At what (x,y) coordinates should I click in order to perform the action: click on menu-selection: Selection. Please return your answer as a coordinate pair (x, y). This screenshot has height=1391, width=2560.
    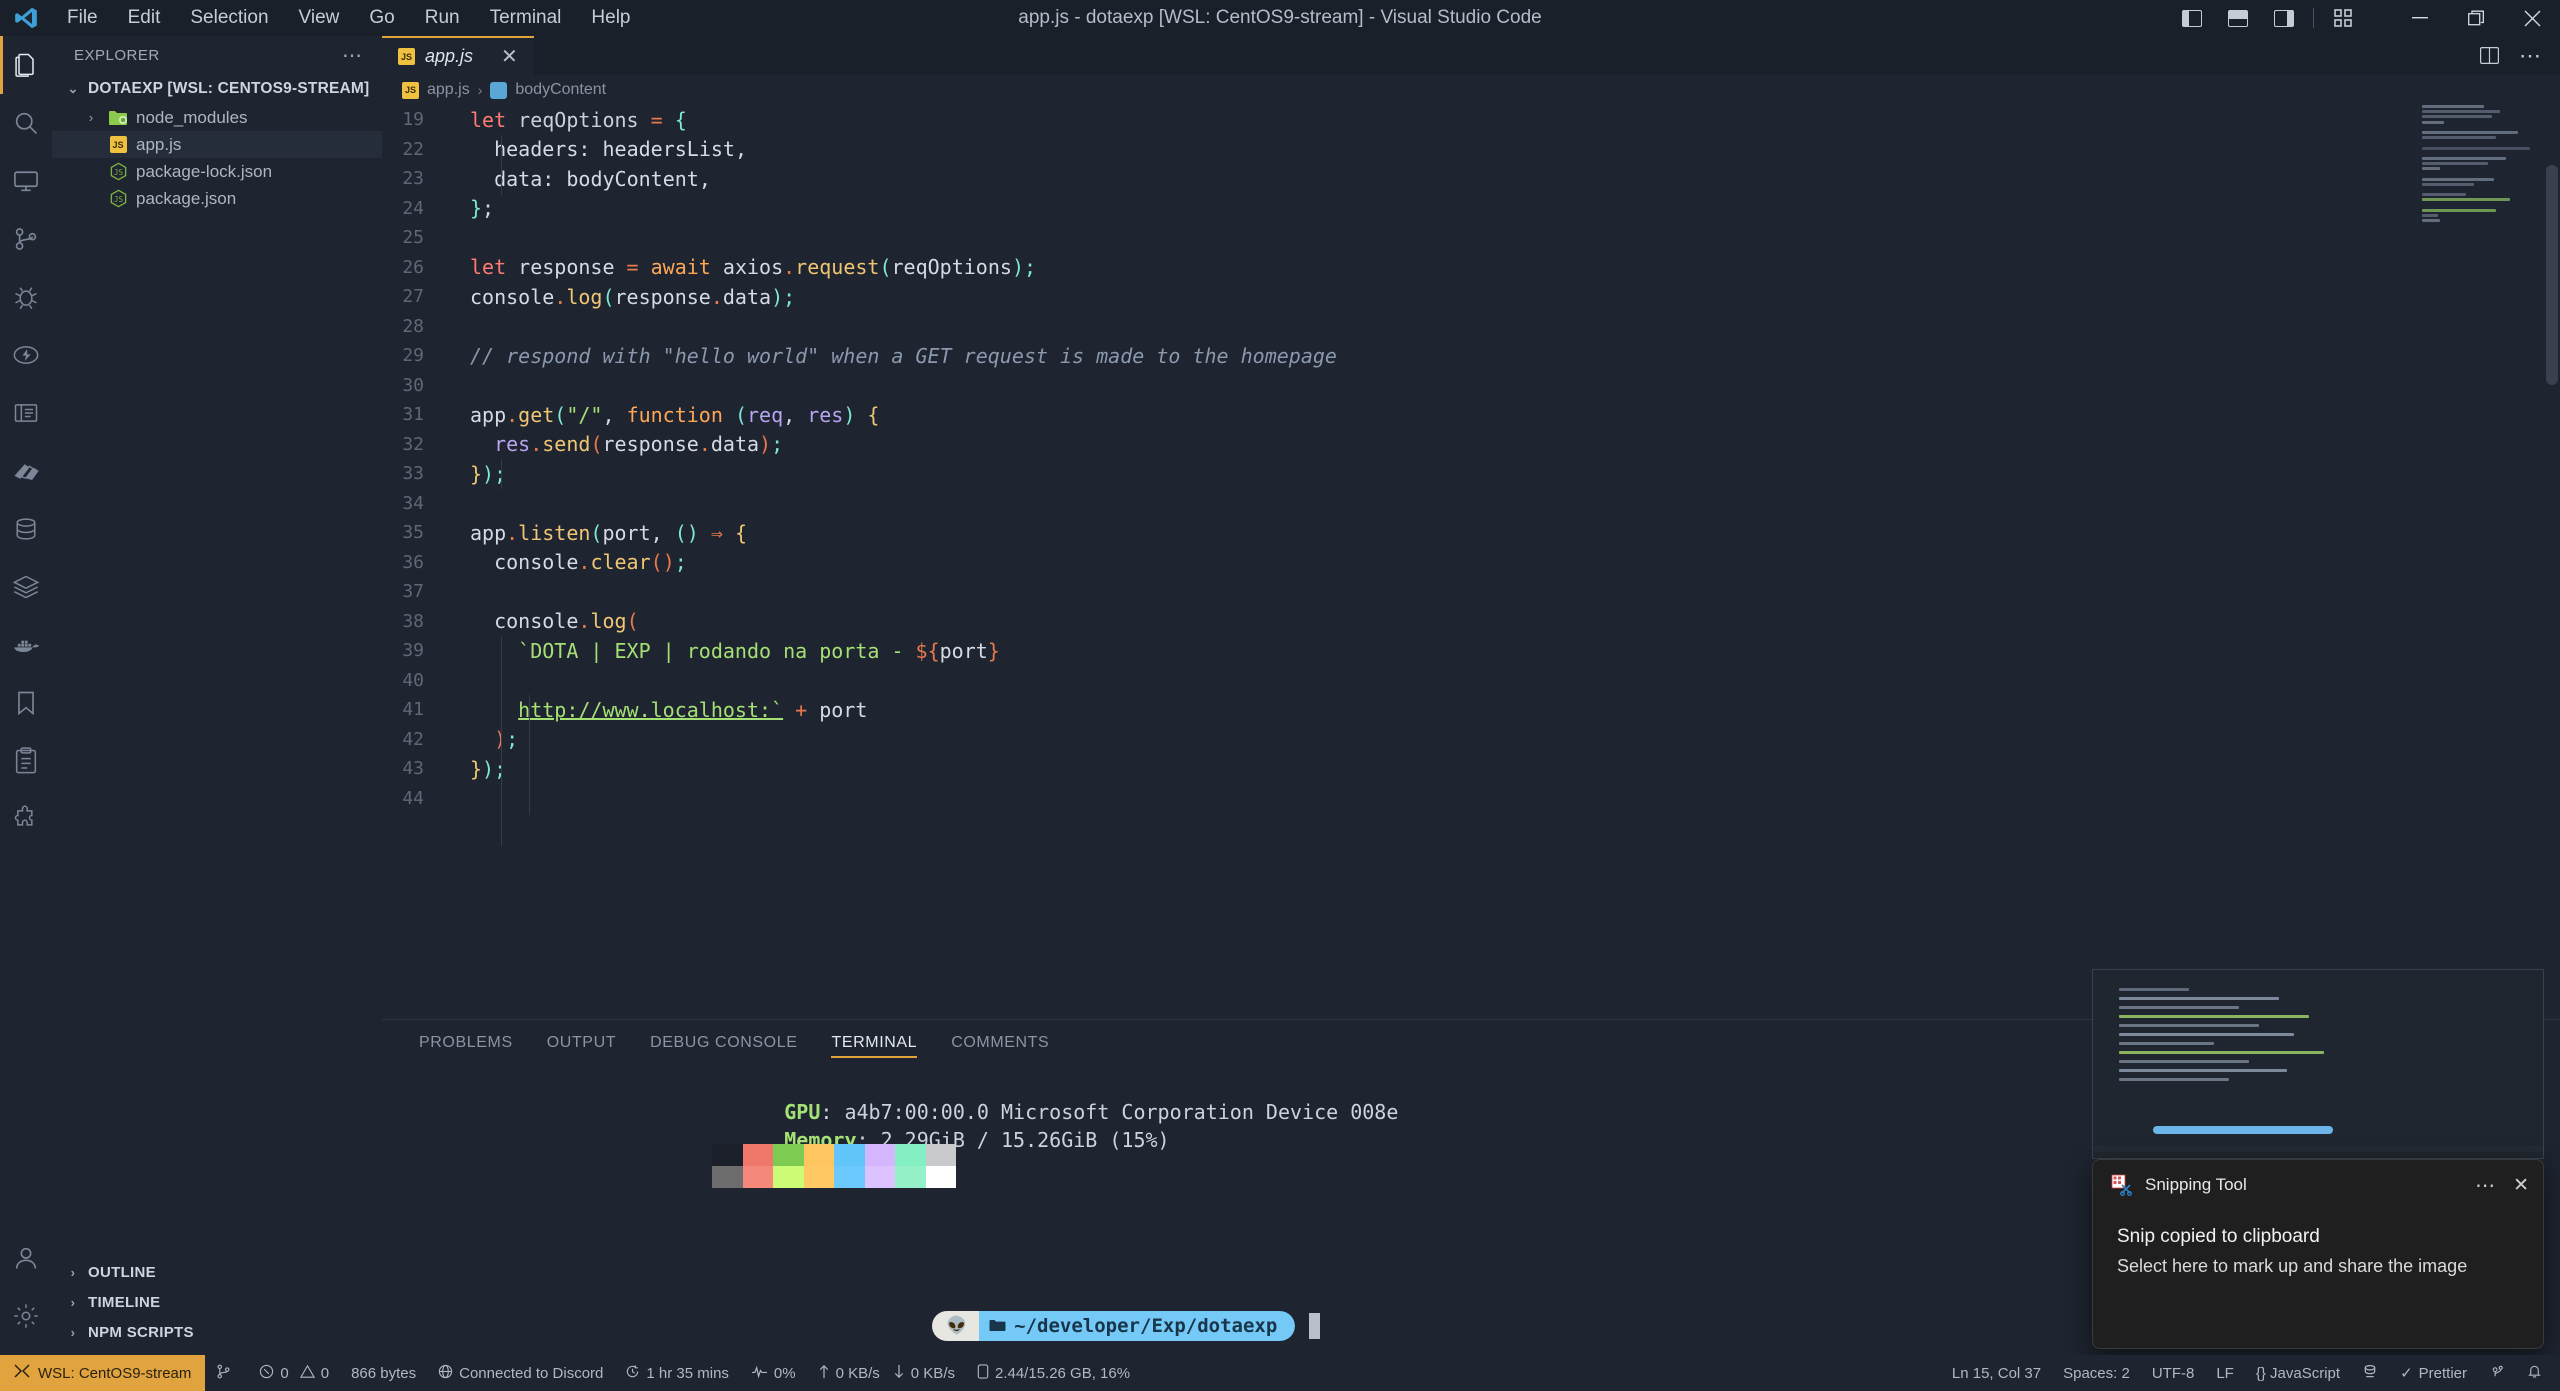
    Looking at the image, I should click on (229, 18).